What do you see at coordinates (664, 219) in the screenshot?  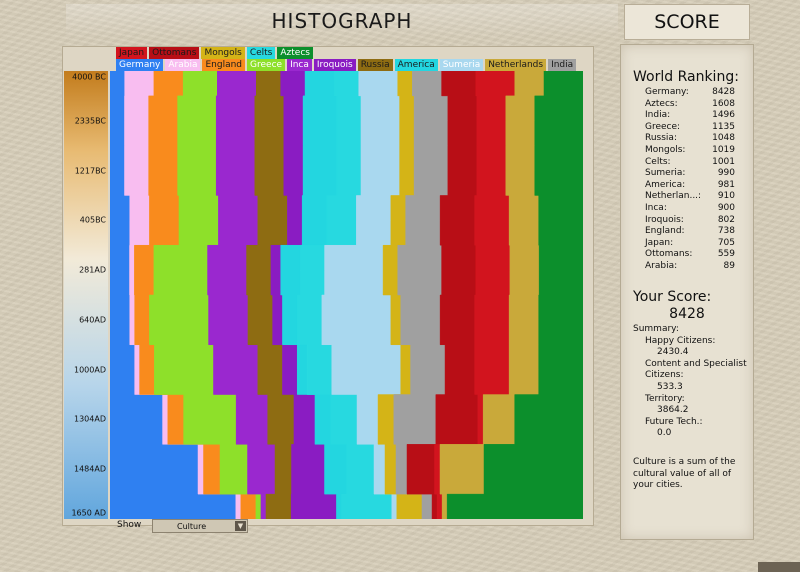 I see `ranking-civ-name: Iroquois:` at bounding box center [664, 219].